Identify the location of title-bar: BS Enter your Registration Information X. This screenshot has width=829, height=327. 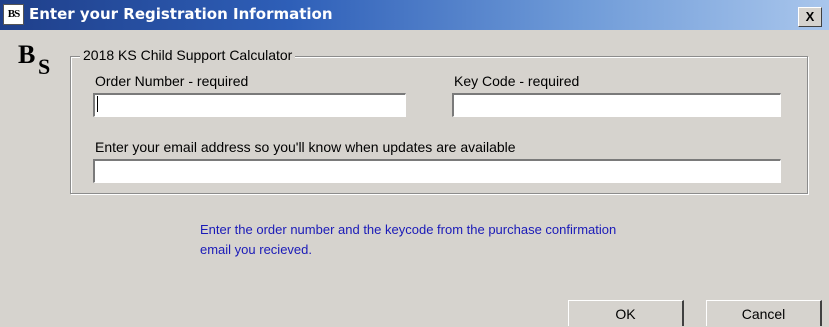
(414, 15).